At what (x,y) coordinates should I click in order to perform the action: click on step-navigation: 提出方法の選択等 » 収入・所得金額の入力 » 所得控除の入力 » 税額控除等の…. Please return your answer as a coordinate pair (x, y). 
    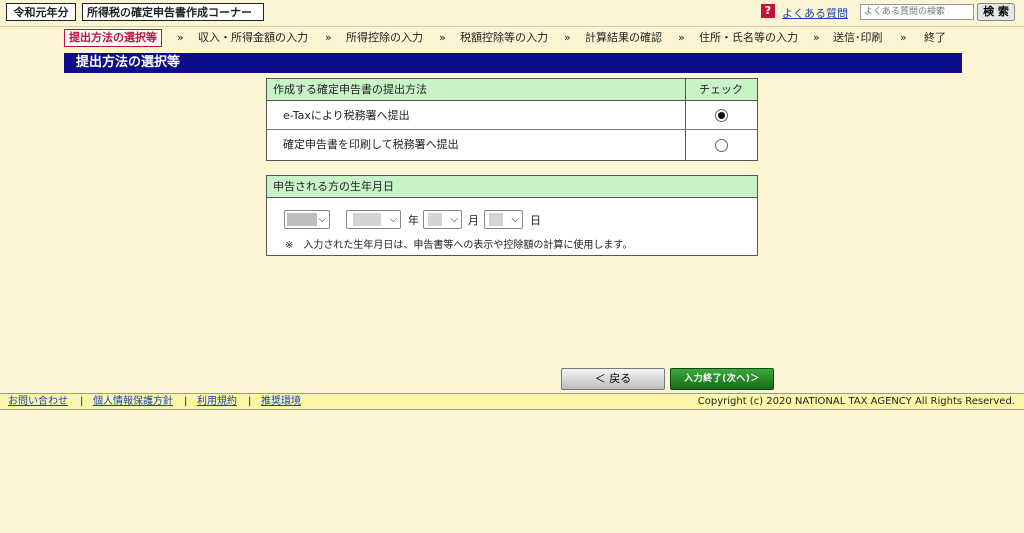
    Looking at the image, I should click on (514, 38).